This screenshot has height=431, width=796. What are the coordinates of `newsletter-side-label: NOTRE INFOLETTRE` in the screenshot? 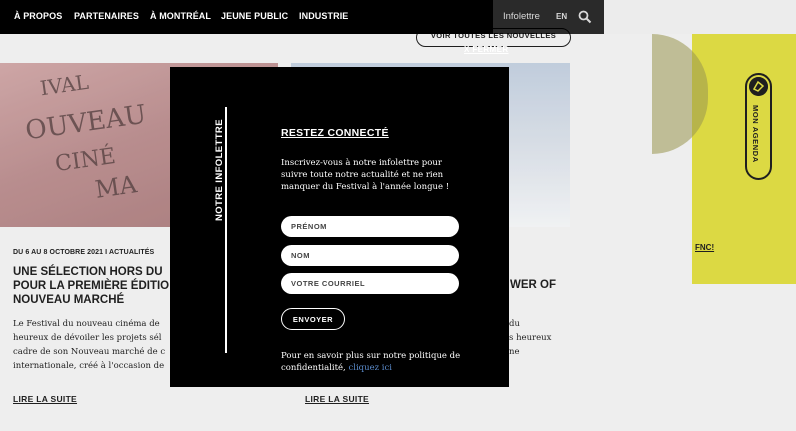 It's located at (219, 170).